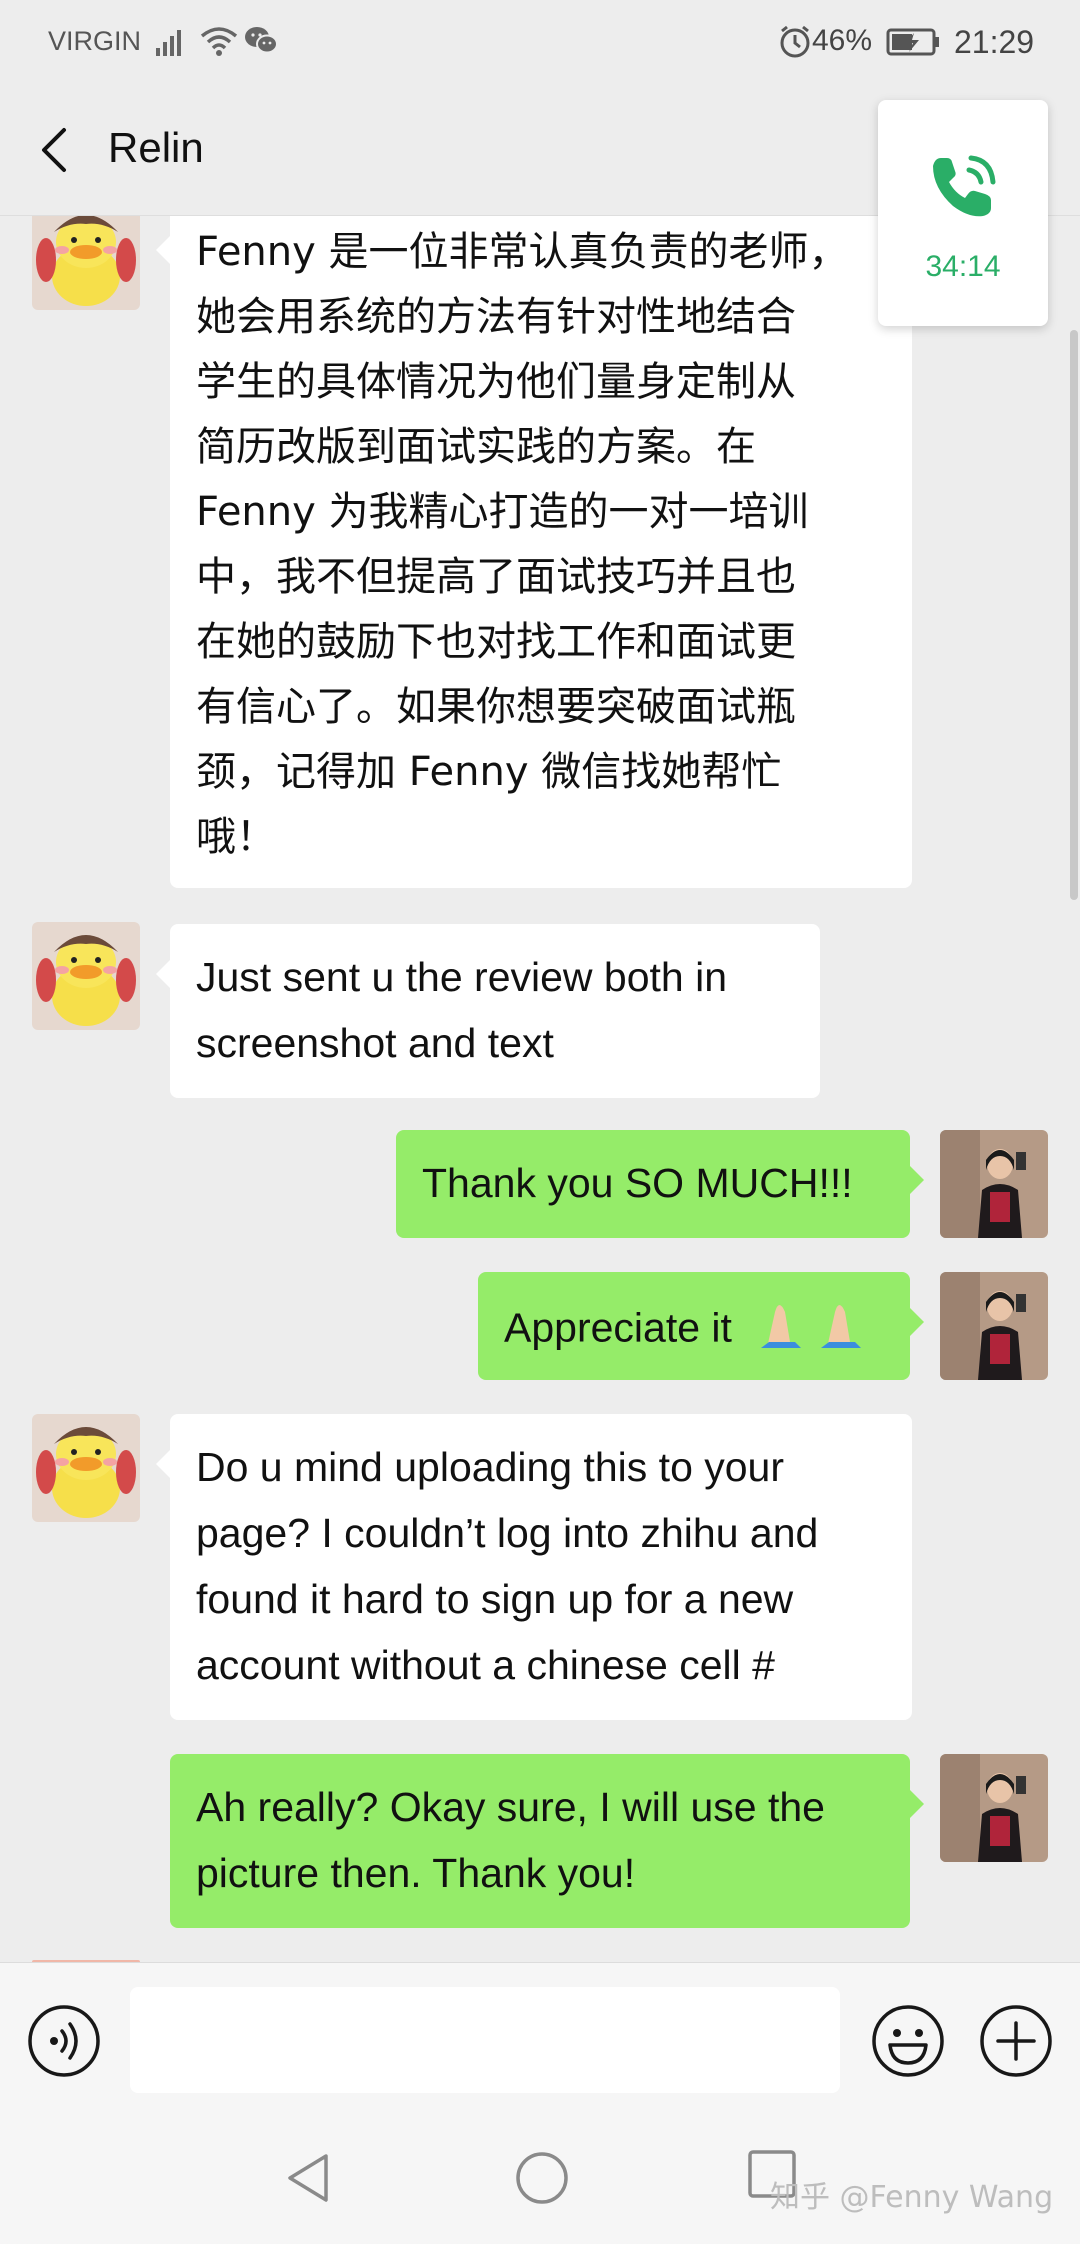 This screenshot has width=1080, height=2244. Describe the element at coordinates (54, 152) in the screenshot. I see `chevron-left-icon` at that location.